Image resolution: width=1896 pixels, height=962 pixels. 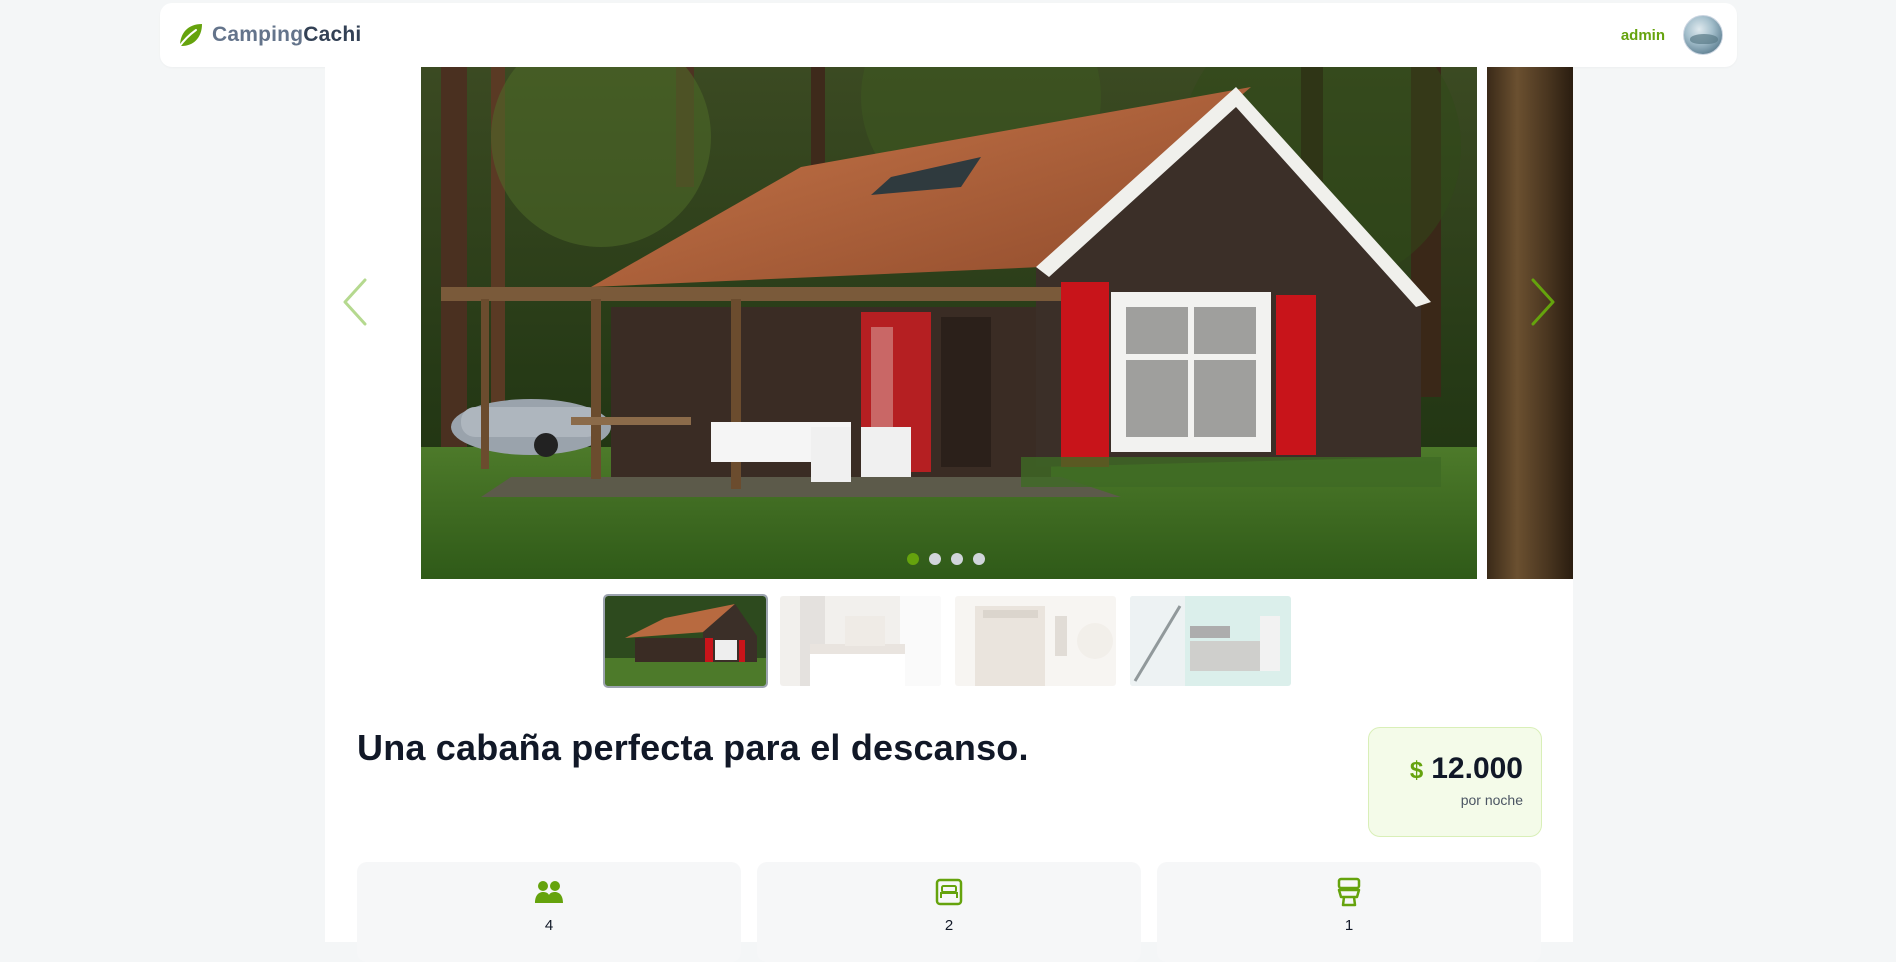 What do you see at coordinates (190, 35) in the screenshot?
I see `leaf-icon` at bounding box center [190, 35].